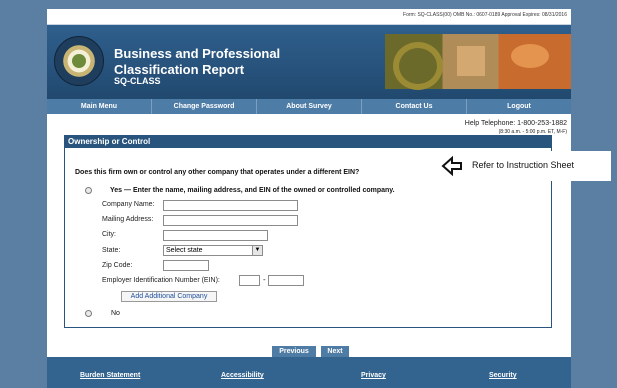  I want to click on page-title-line-1: Business and Professional, so click(197, 53).